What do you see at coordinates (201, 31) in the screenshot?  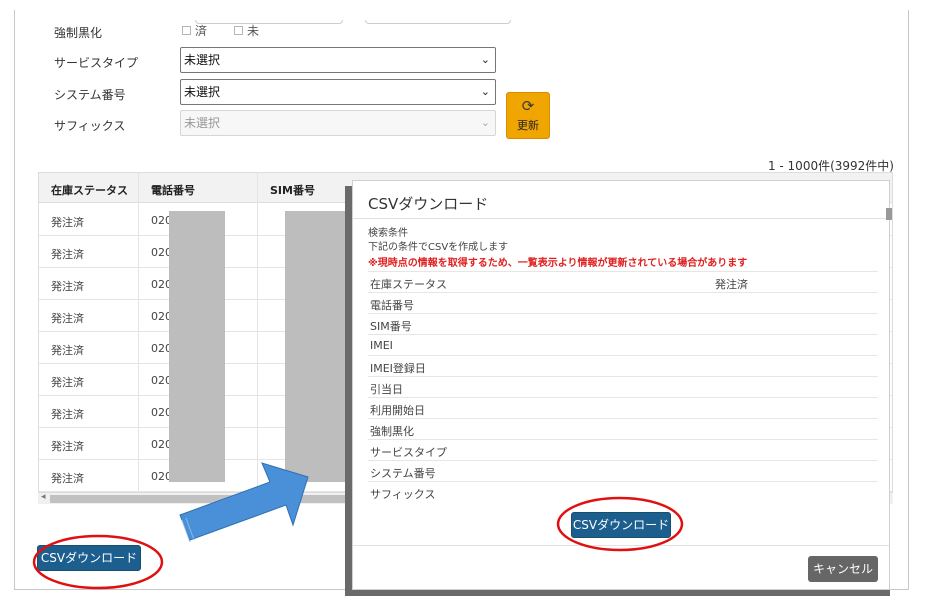 I see `checkbox-done-label: 済` at bounding box center [201, 31].